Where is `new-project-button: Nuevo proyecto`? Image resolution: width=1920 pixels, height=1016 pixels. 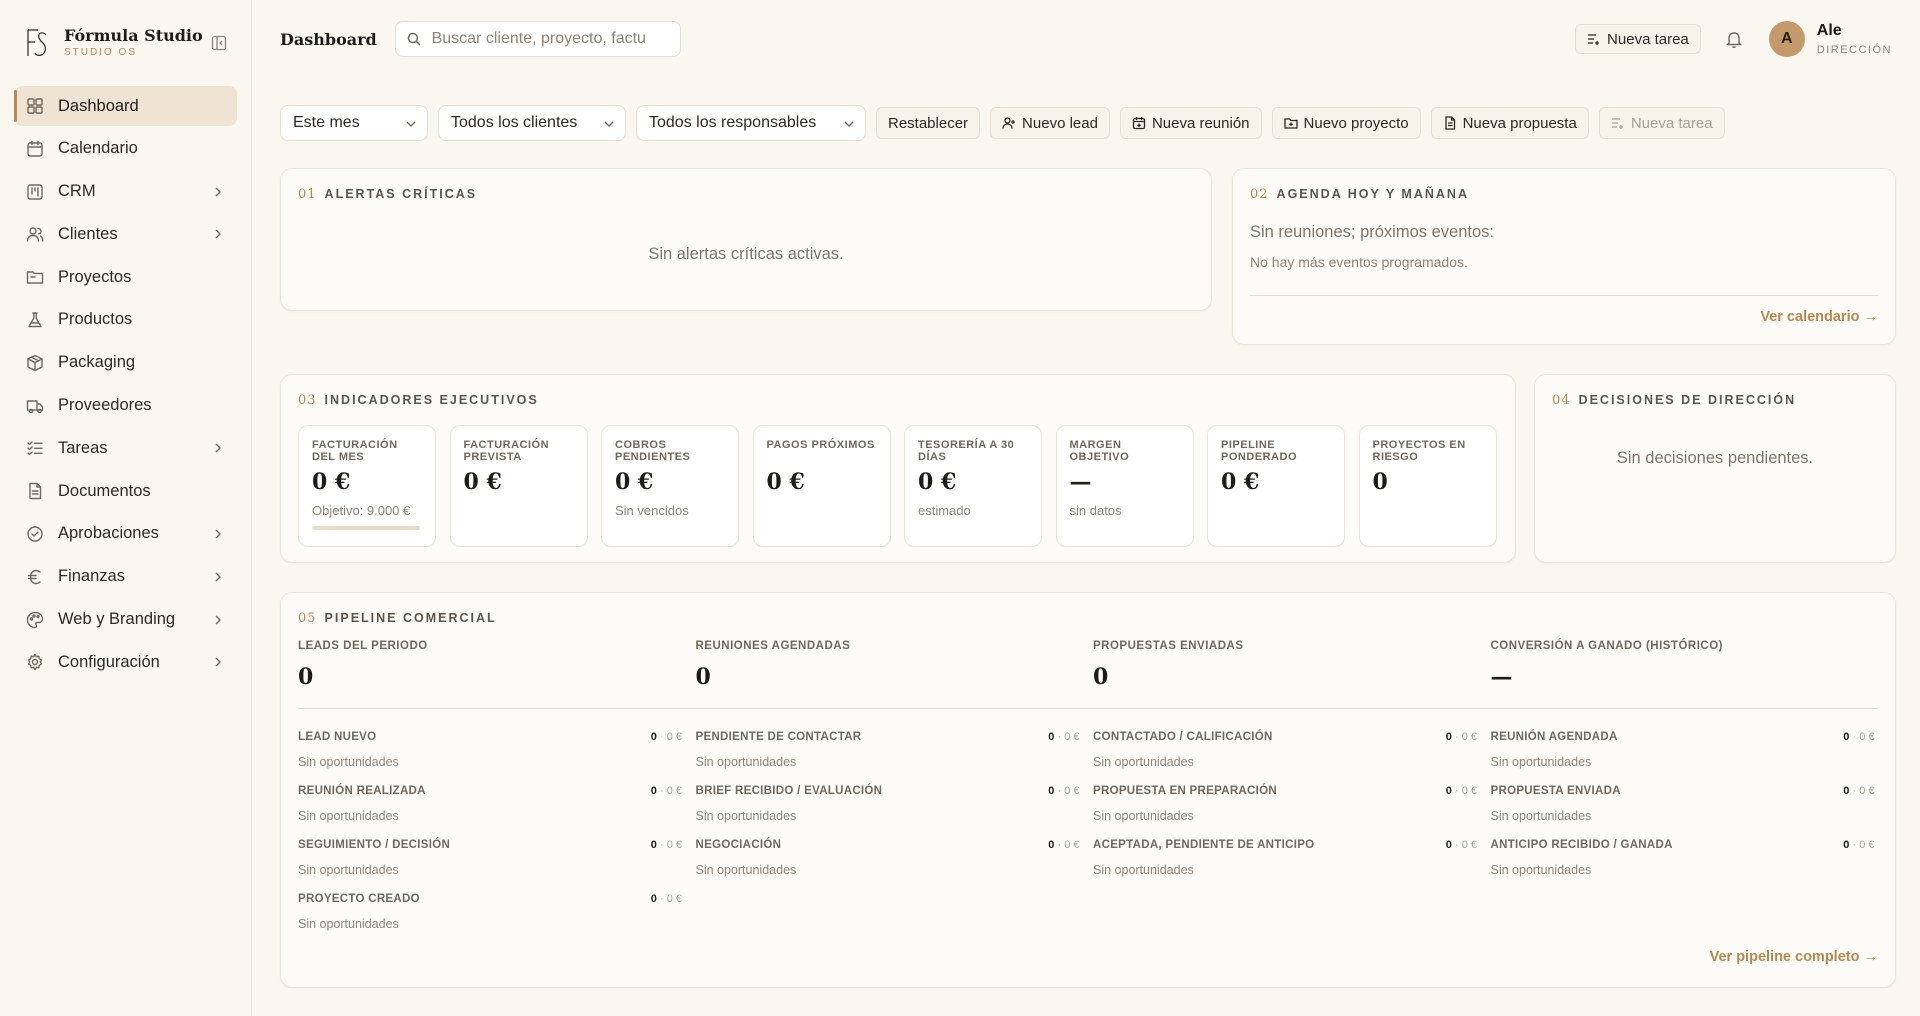
new-project-button: Nuevo proyecto is located at coordinates (1346, 123).